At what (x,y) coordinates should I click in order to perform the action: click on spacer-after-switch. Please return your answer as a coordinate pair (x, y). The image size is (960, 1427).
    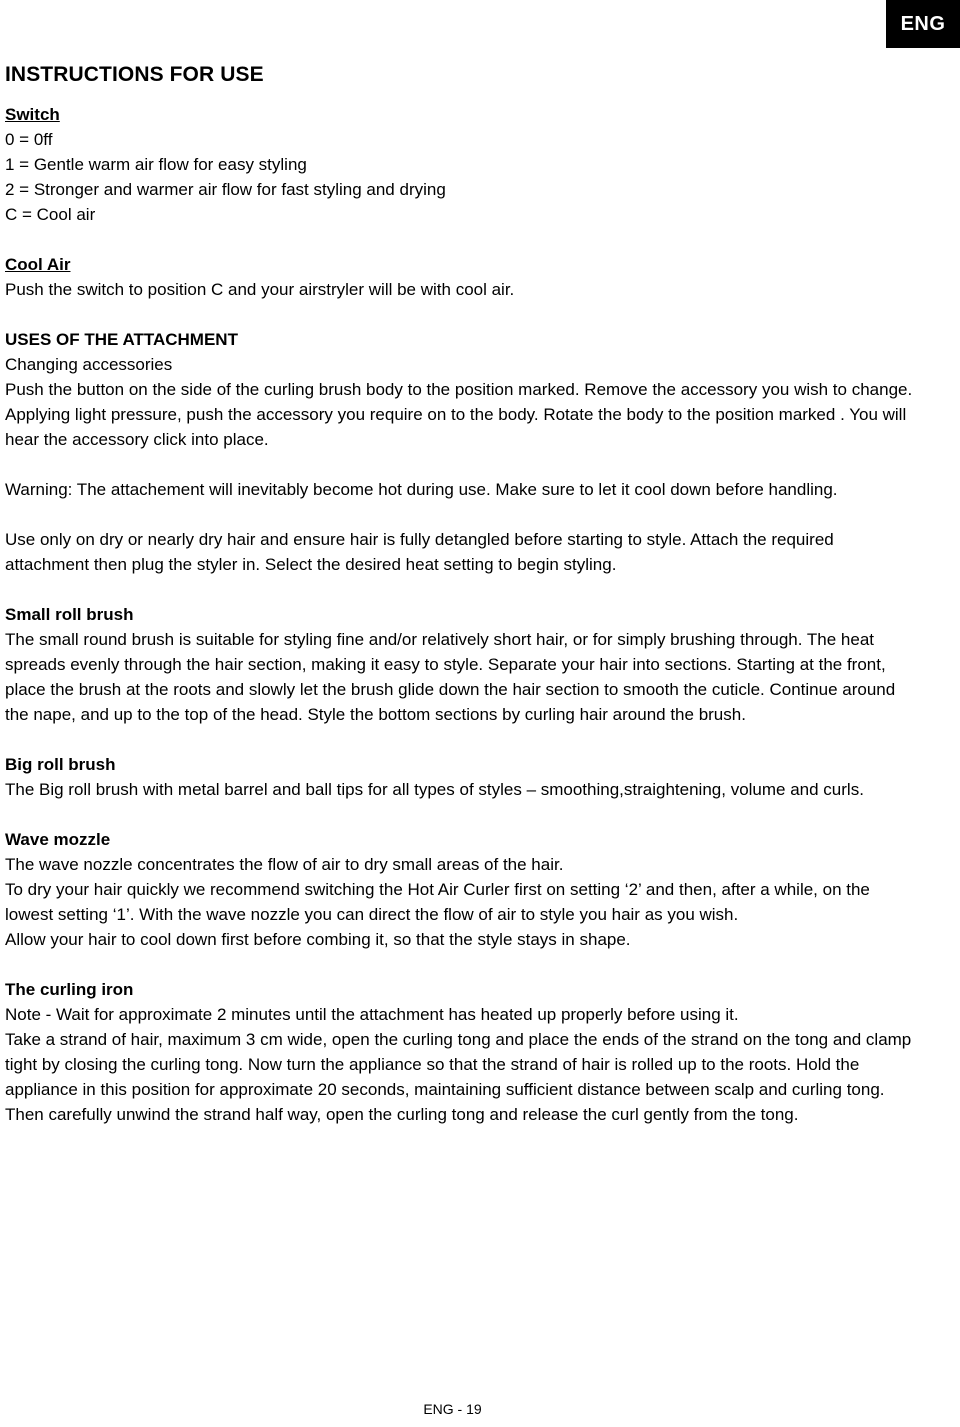
    Looking at the image, I should click on (460, 239).